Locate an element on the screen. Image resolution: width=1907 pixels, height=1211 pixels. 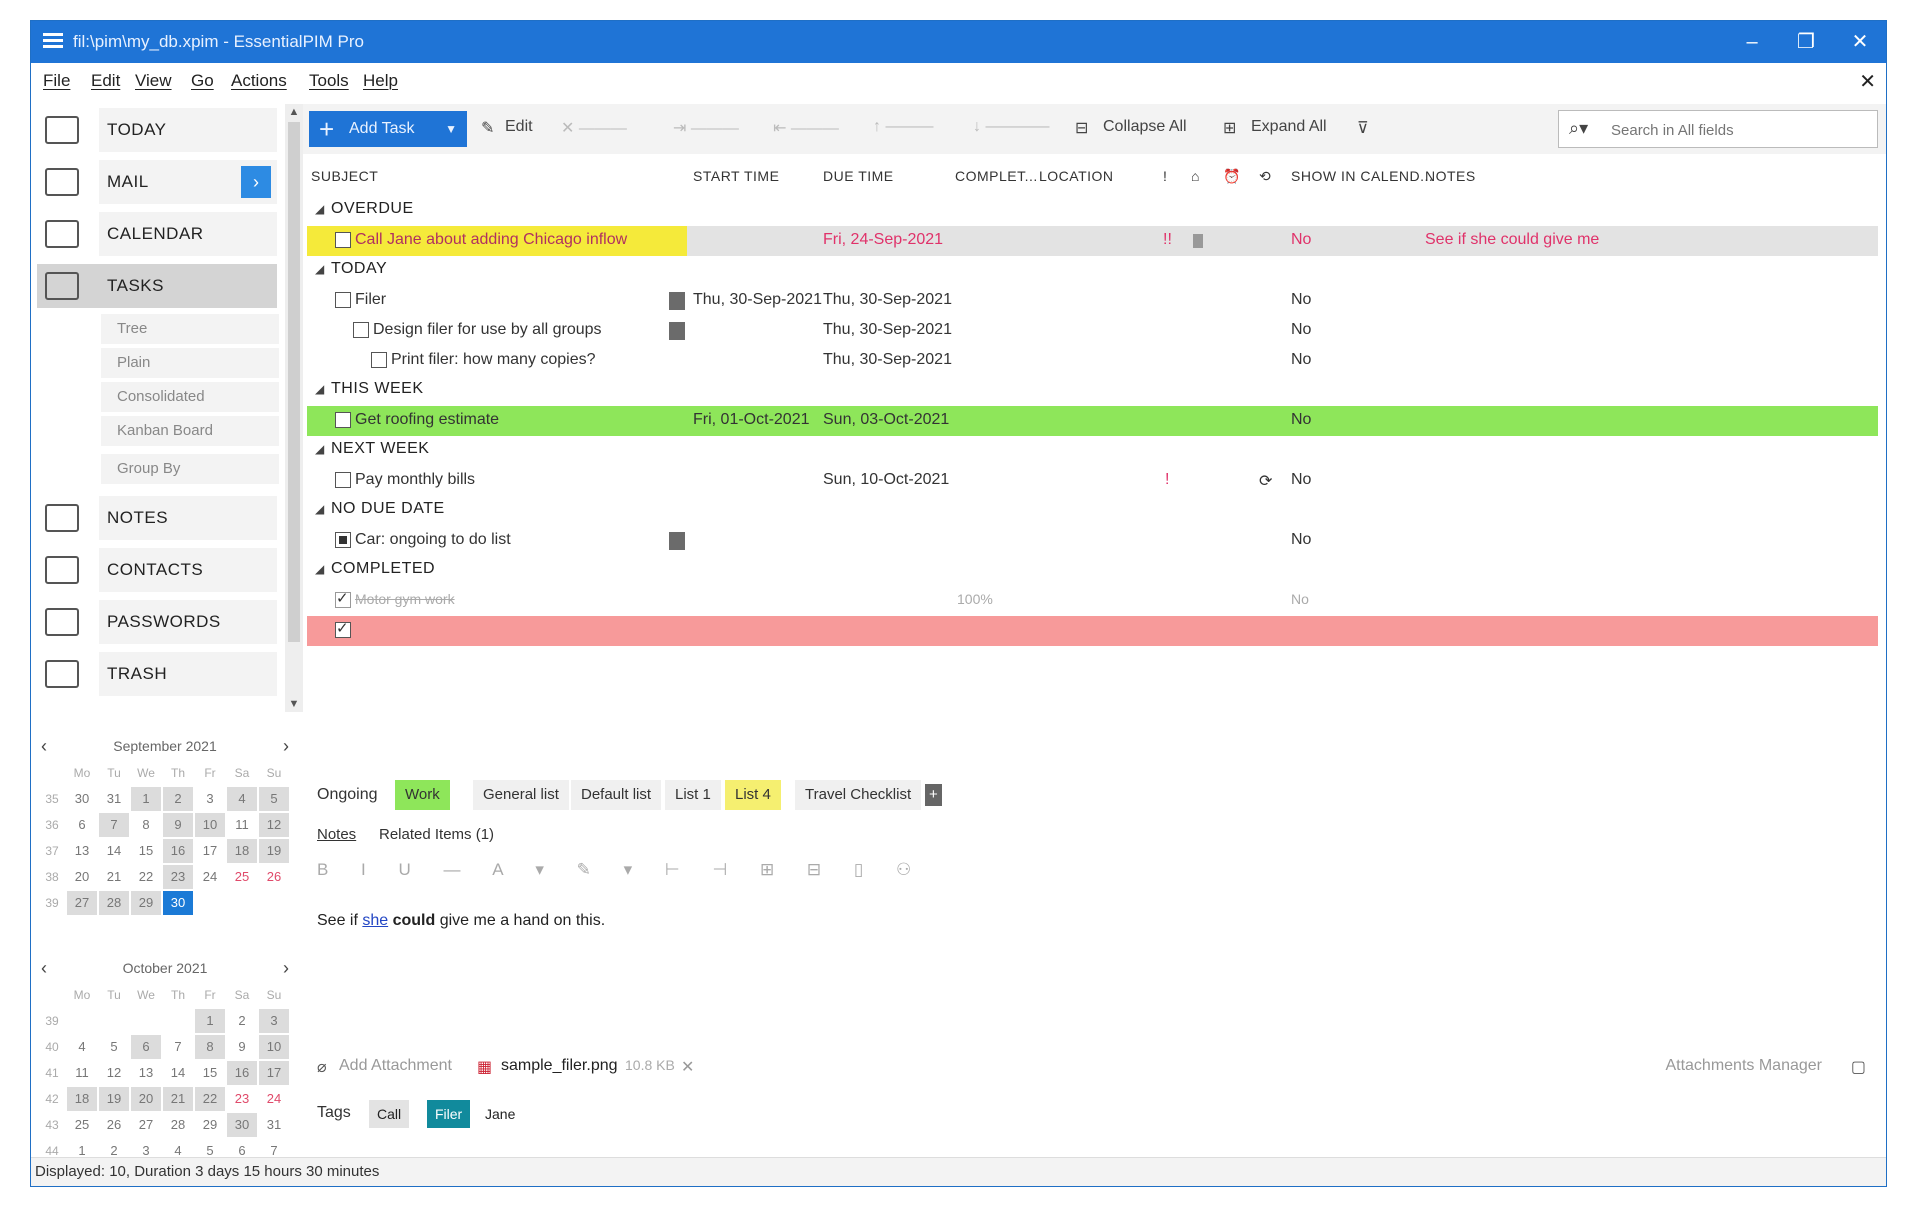
group-no-due-date: ◢ NO DUE DATE is located at coordinates (1094, 511).